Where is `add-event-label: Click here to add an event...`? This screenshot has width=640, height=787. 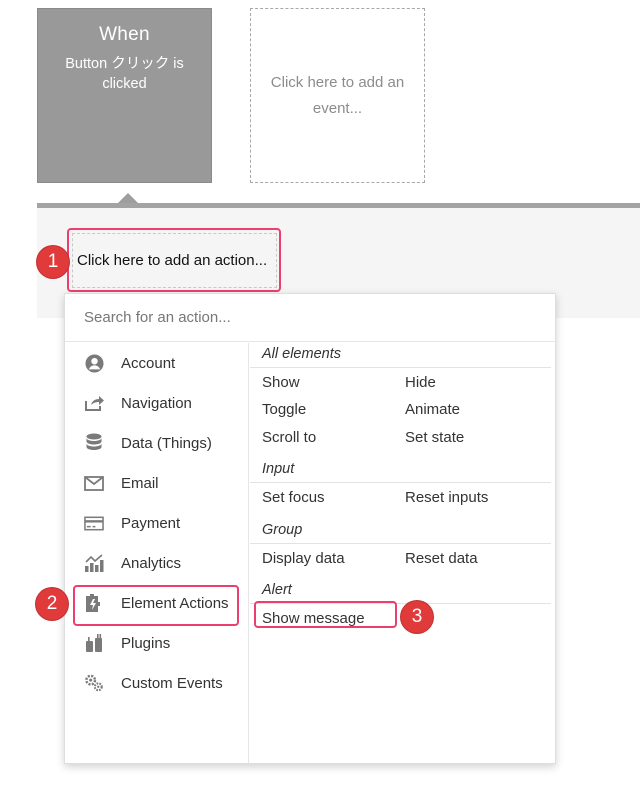 add-event-label: Click here to add an event... is located at coordinates (337, 95).